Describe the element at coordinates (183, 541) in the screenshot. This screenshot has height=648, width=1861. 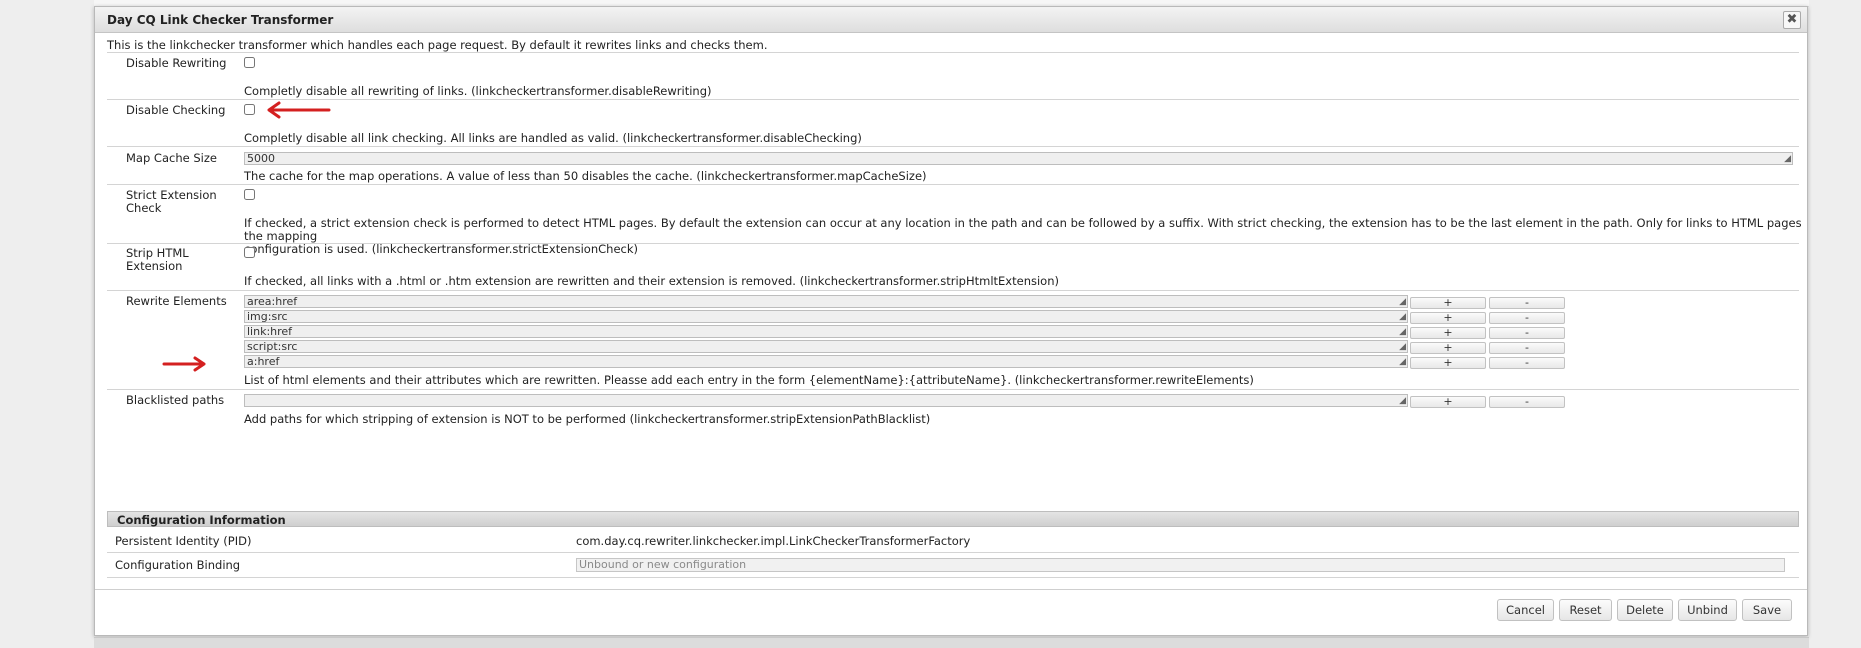
I see `pid-label: Persistent Identity (PID)` at that location.